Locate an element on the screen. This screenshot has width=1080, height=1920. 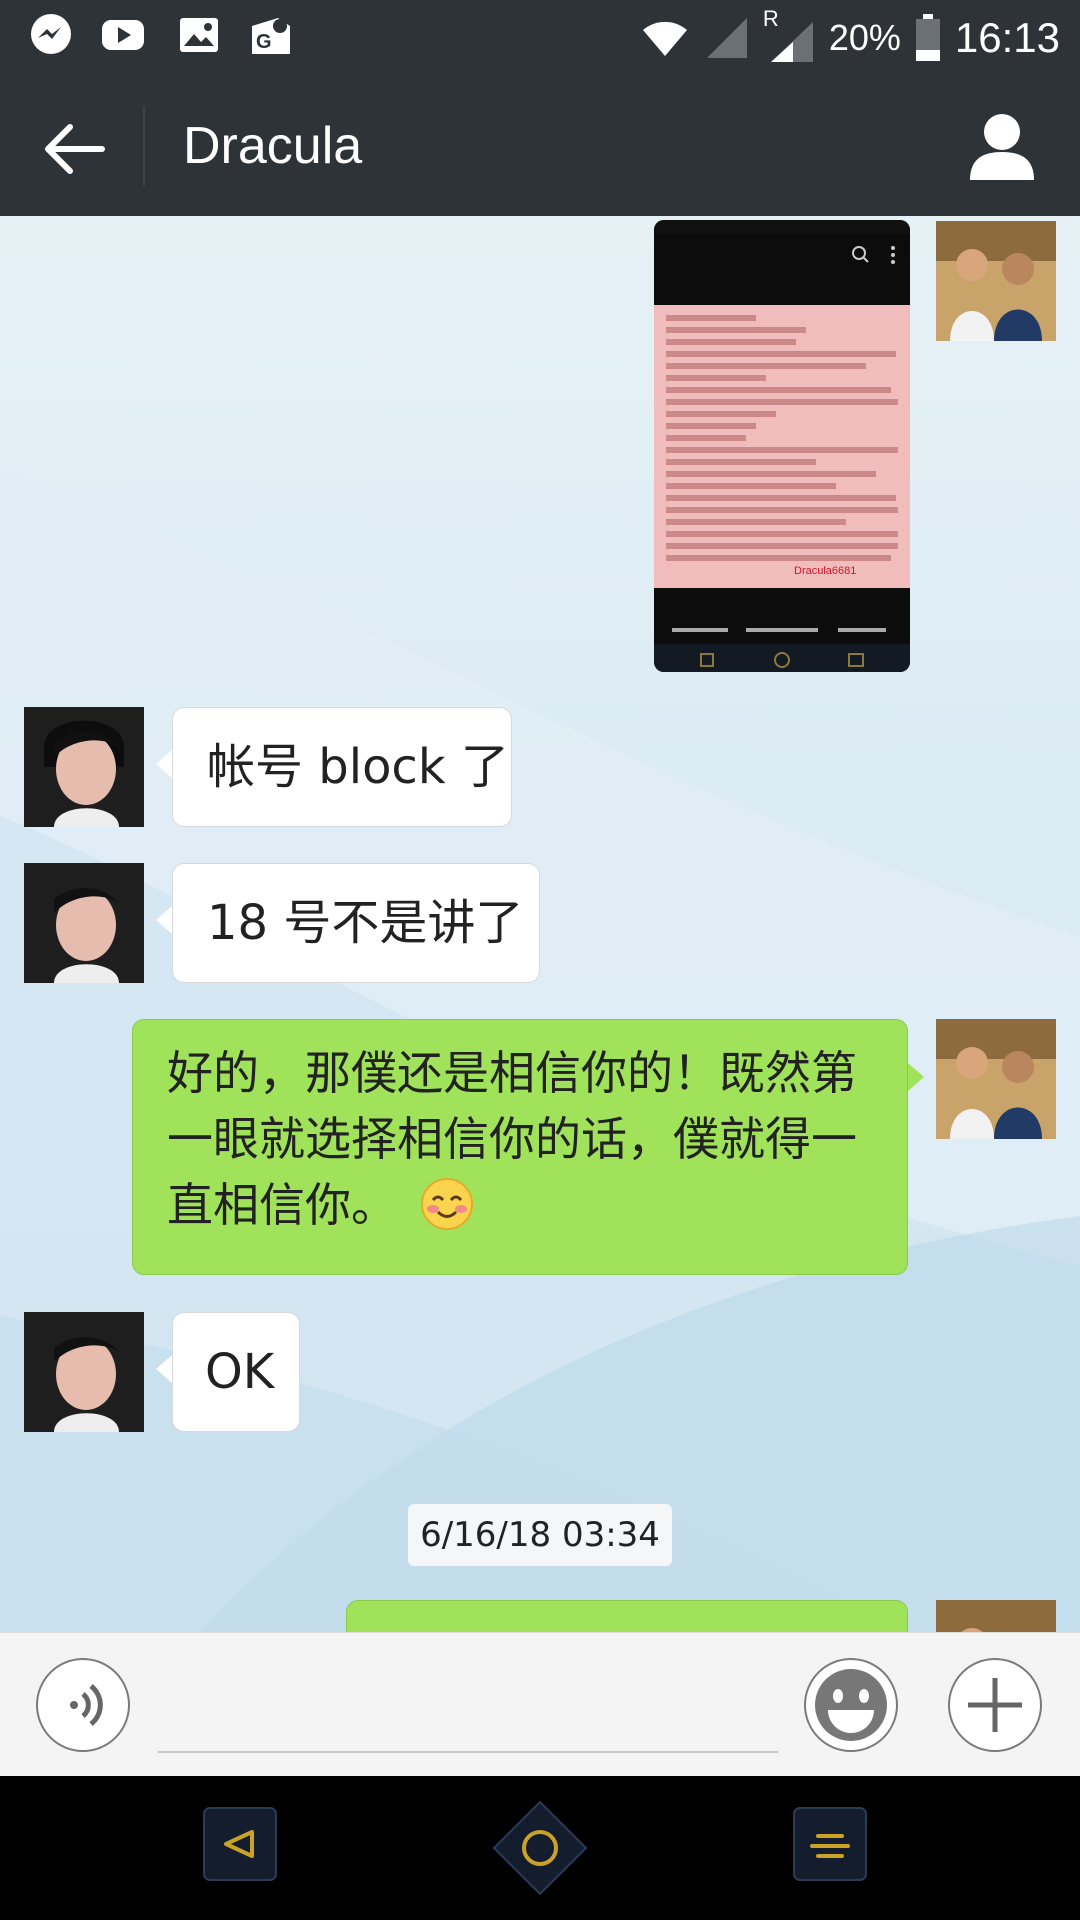
smiley-icon is located at coordinates (851, 1705).